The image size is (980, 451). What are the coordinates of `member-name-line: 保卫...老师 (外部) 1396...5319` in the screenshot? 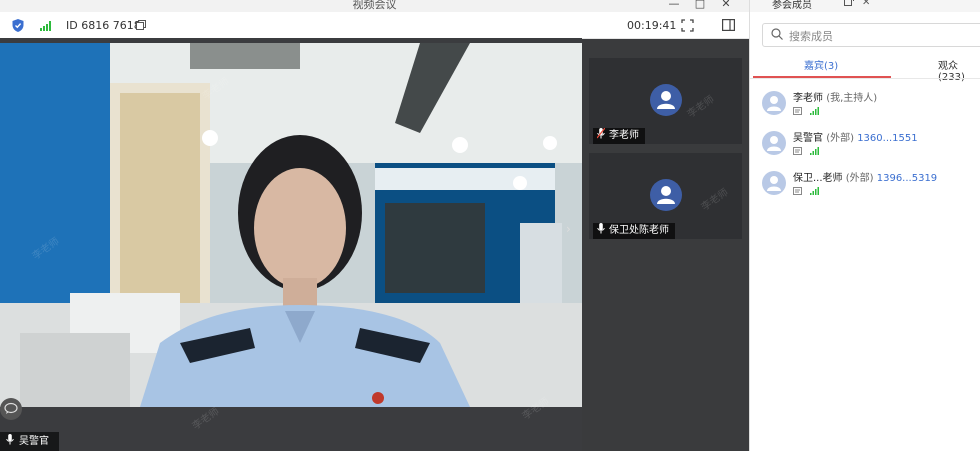 It's located at (865, 176).